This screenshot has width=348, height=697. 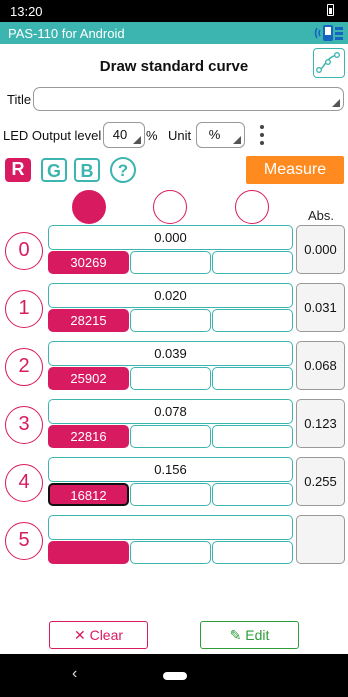 I want to click on standard-row-2: 2 0.039 25902 0.068, so click(x=174, y=367).